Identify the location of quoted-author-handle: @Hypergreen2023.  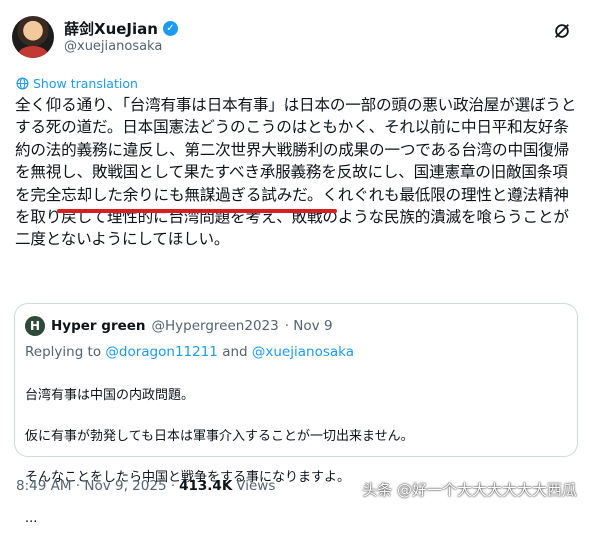
(215, 326).